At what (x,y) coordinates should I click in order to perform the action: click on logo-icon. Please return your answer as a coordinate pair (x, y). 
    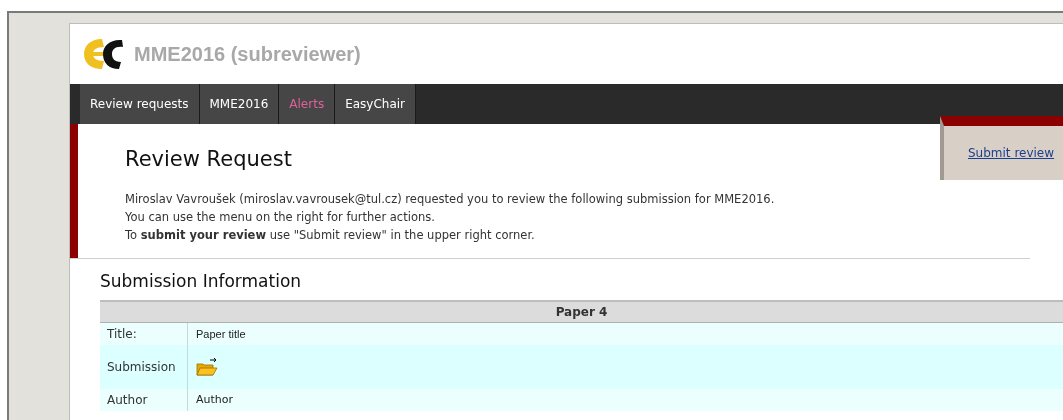
    Looking at the image, I should click on (104, 54).